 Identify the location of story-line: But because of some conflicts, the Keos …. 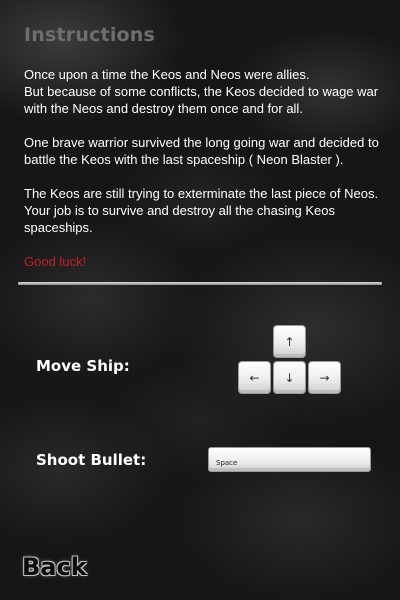
(201, 100).